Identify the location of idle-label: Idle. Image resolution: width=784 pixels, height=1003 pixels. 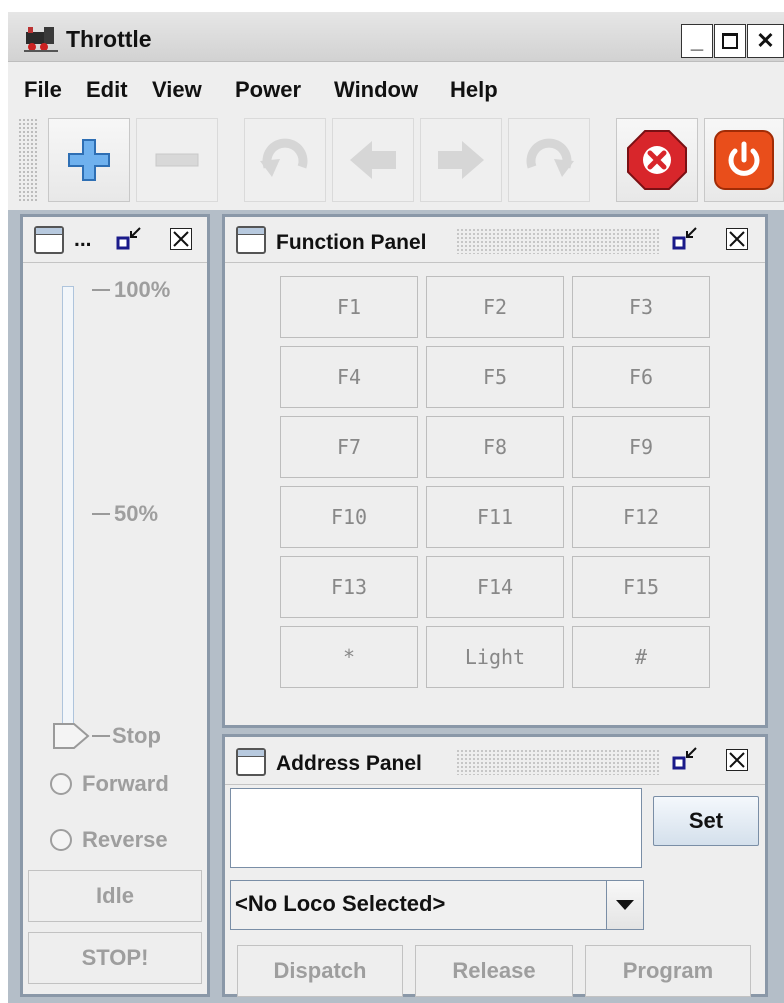
(115, 895).